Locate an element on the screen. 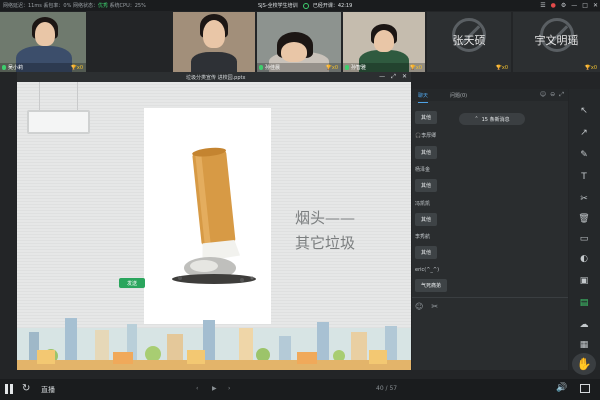 This screenshot has width=600, height=400. toggle-icon: ◐ is located at coordinates (584, 259).